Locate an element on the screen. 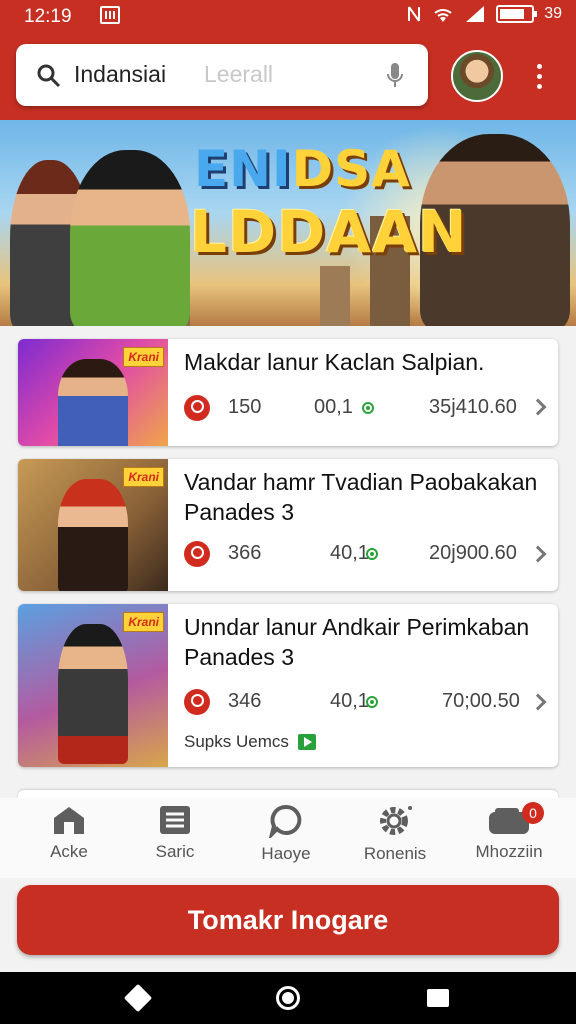  banner-title-line2: LDDAAN is located at coordinates (329, 232).